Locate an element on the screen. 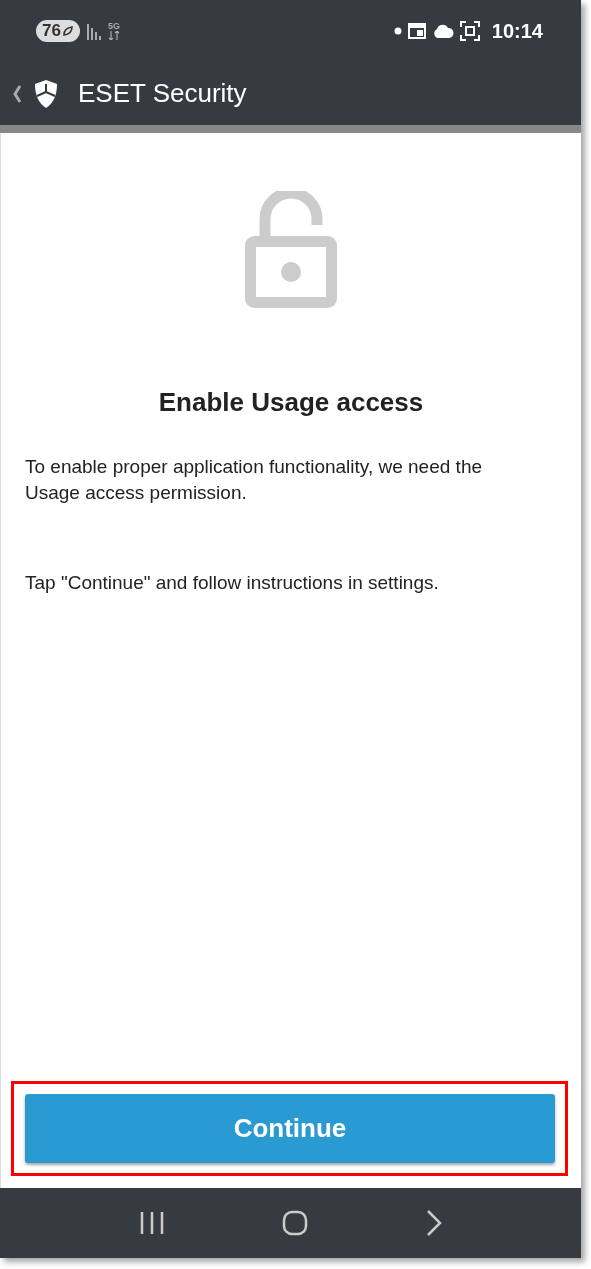 The image size is (591, 1269). recent-apps-icon is located at coordinates (151, 1223).